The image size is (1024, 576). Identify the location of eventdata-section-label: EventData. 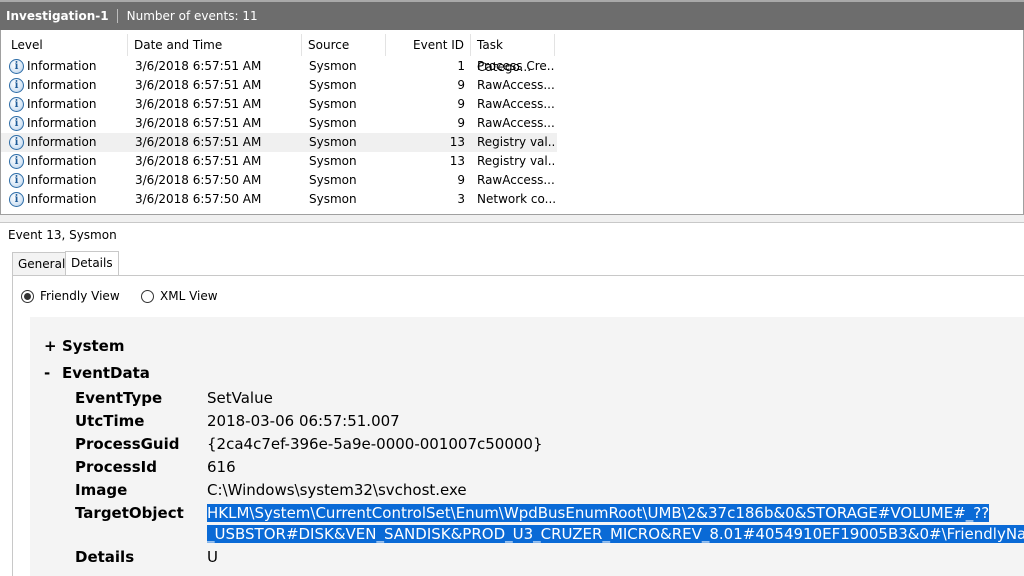
(106, 373).